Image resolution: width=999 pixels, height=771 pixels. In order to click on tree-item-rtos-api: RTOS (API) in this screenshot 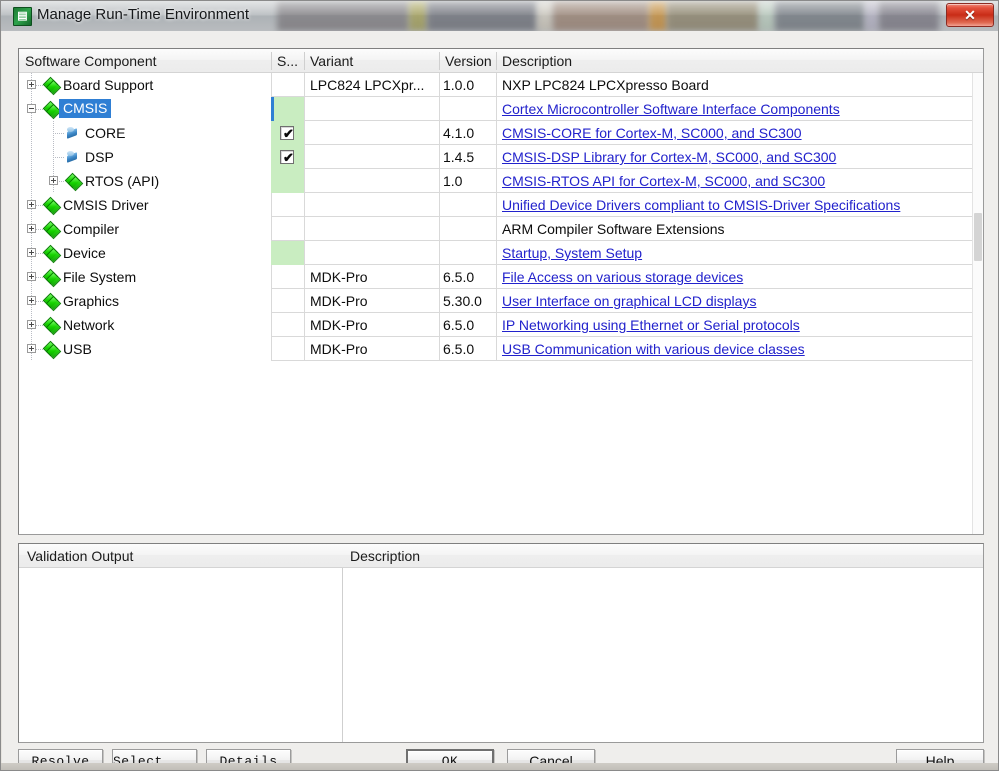, I will do `click(145, 181)`.